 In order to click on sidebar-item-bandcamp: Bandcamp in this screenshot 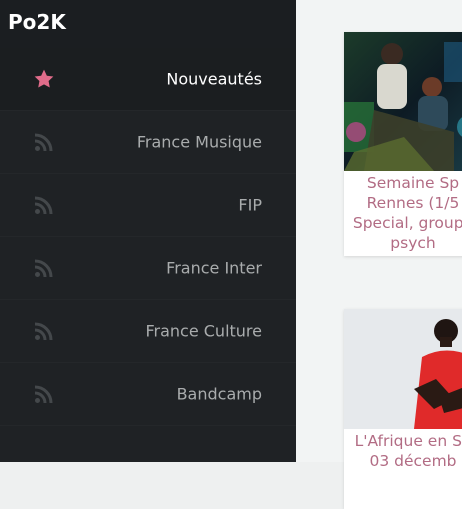, I will do `click(148, 394)`.